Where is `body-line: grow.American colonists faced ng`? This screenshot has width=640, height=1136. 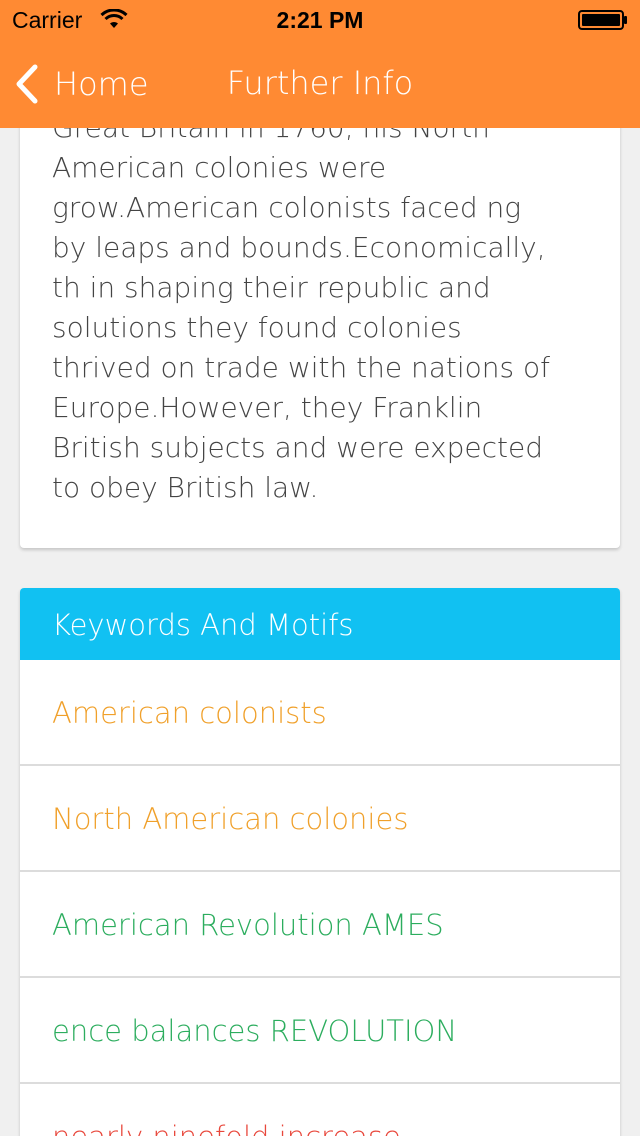
body-line: grow.American colonists faced ng is located at coordinates (287, 207).